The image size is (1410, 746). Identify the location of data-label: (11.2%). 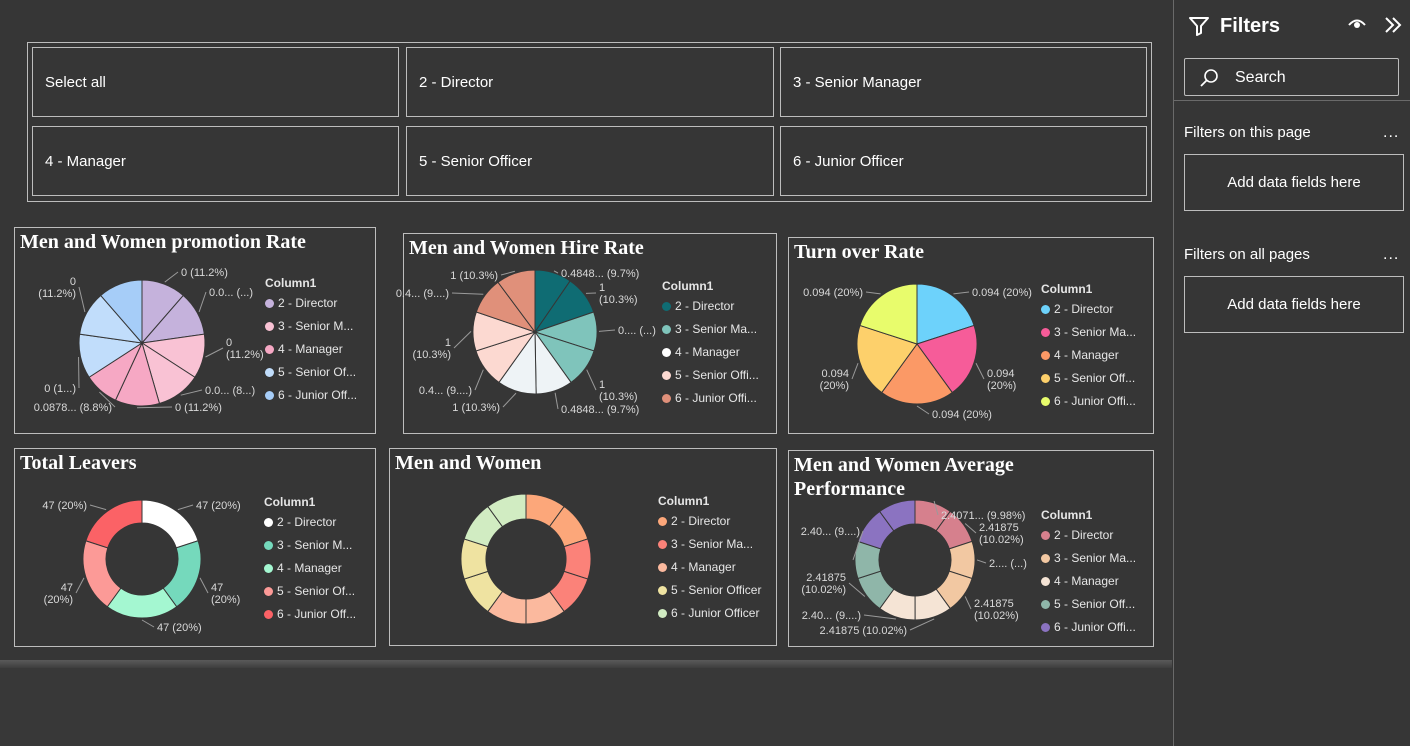
(245, 355).